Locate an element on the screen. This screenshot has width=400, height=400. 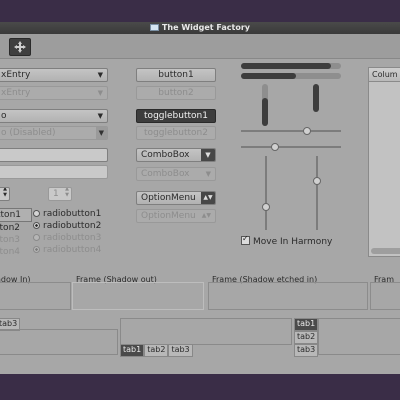
vscale-1-knob is located at coordinates (266, 207).